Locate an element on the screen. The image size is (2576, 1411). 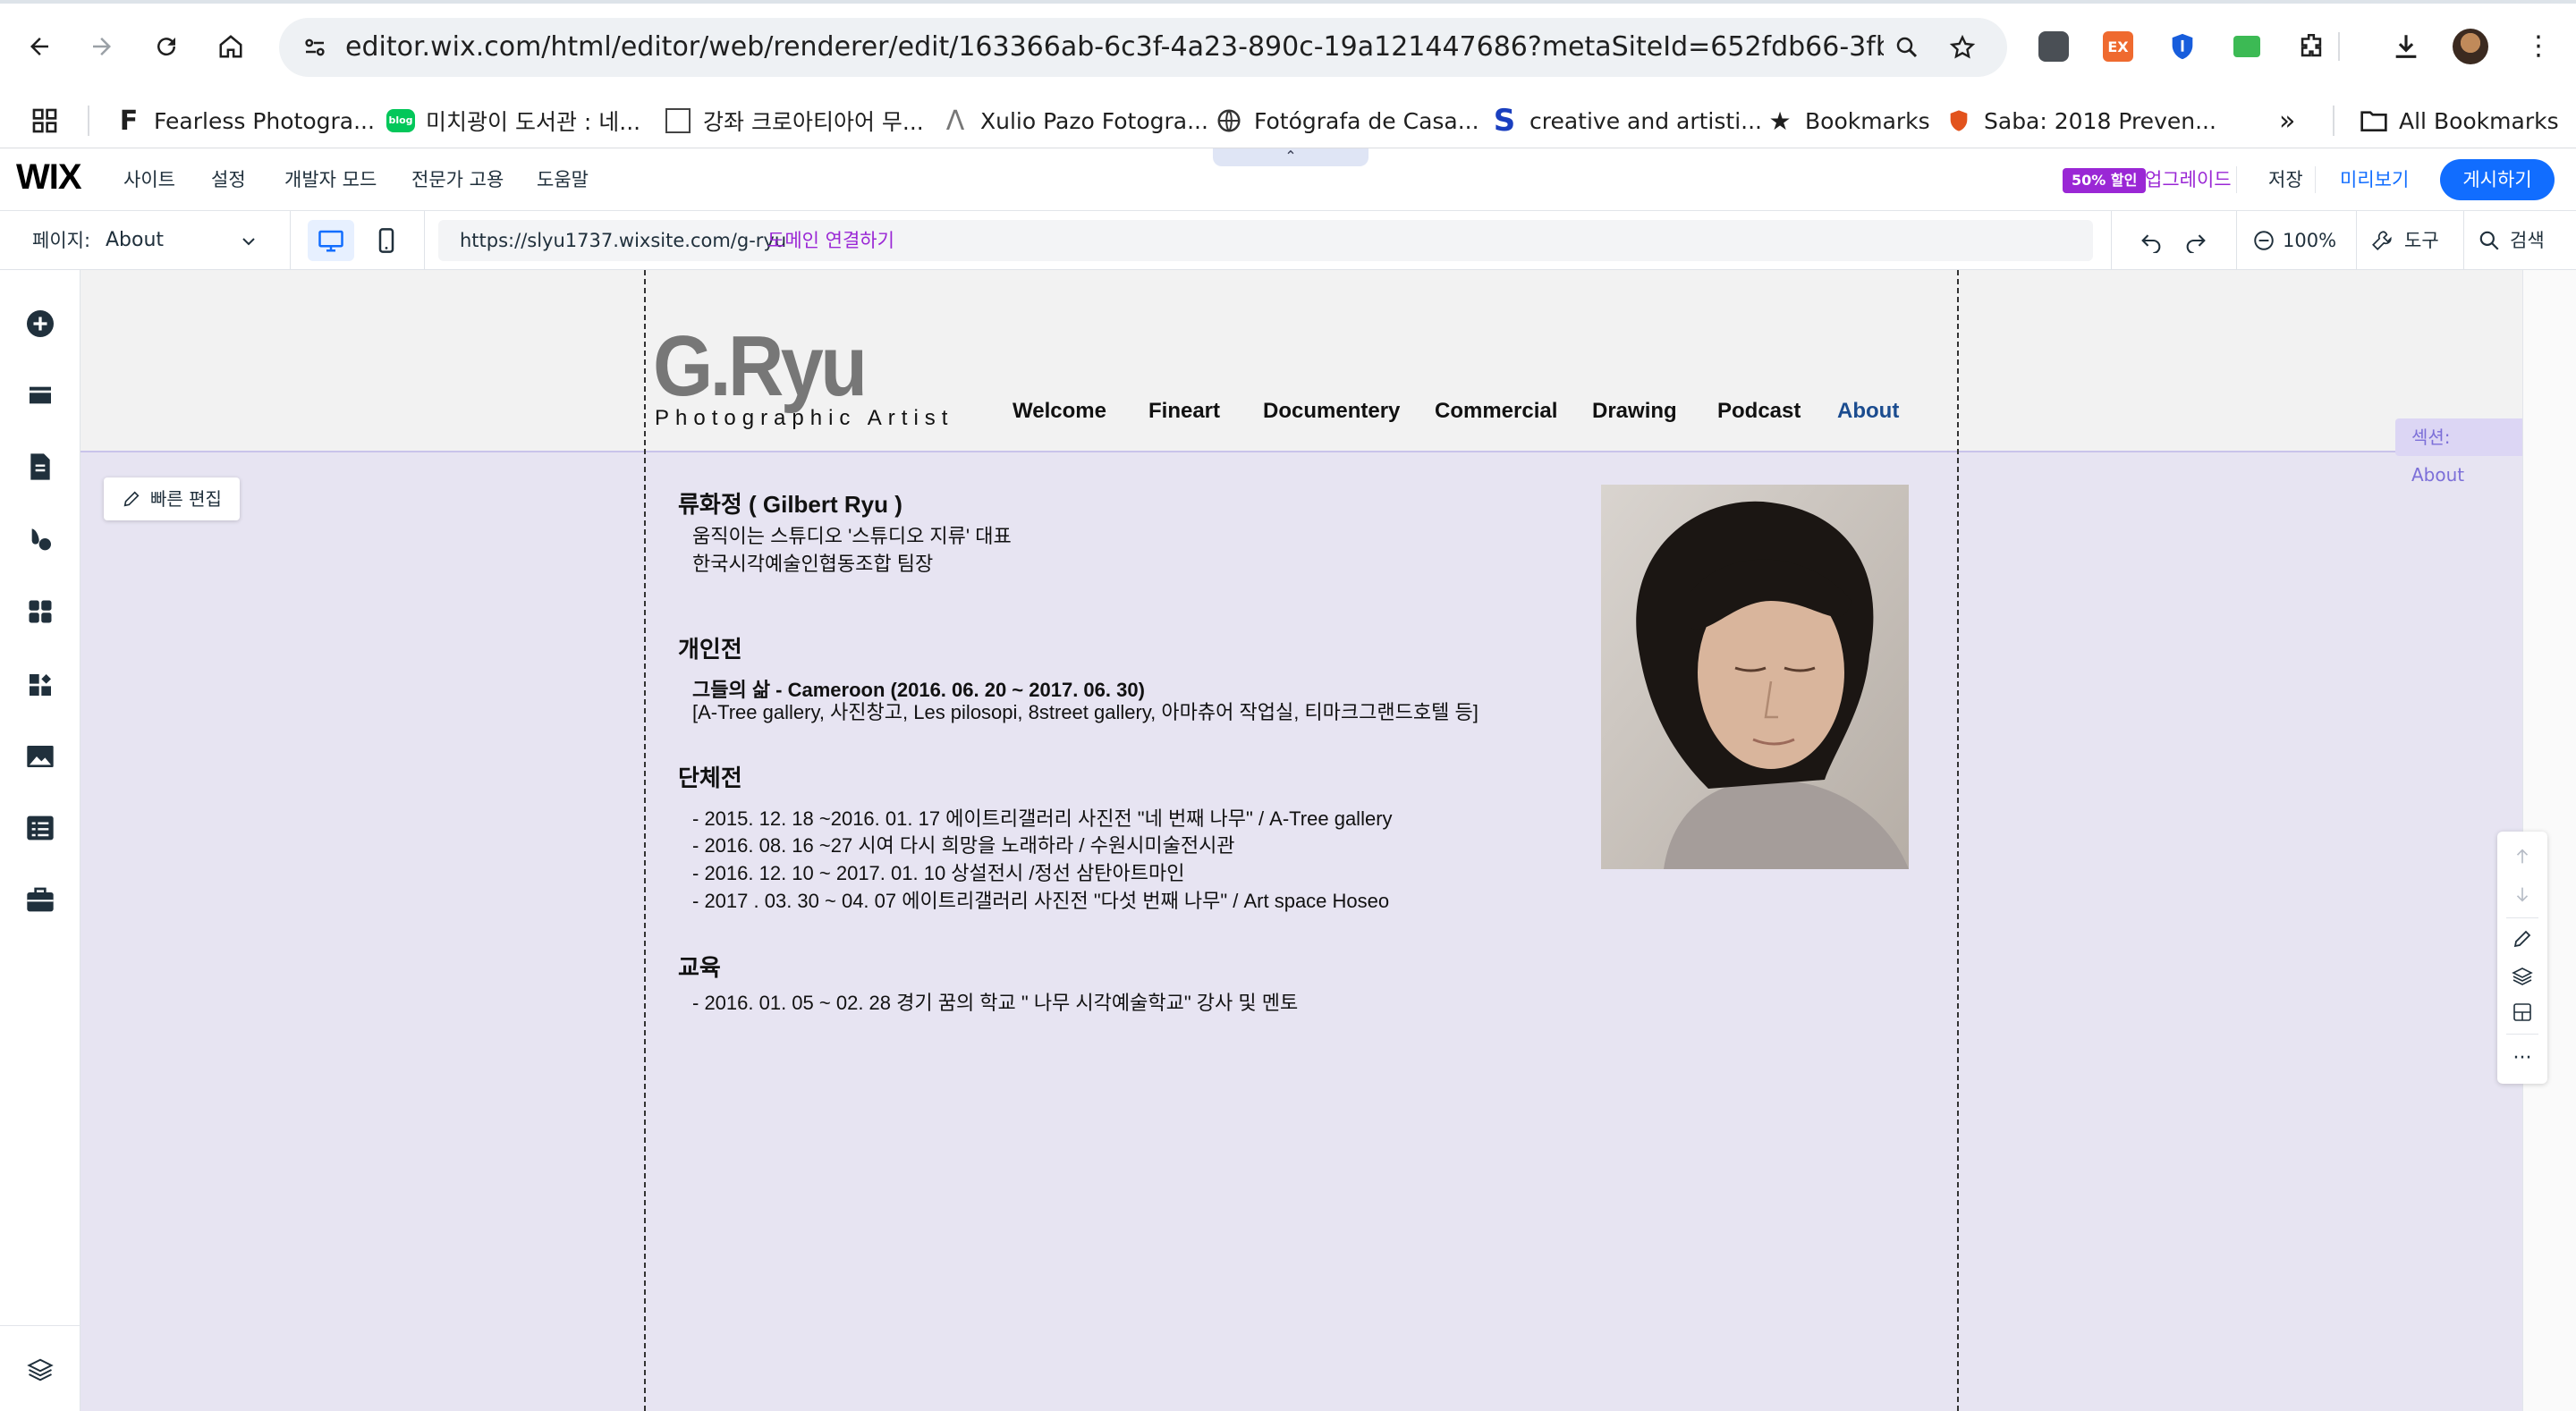
tools-button: 도구 is located at coordinates (2421, 241).